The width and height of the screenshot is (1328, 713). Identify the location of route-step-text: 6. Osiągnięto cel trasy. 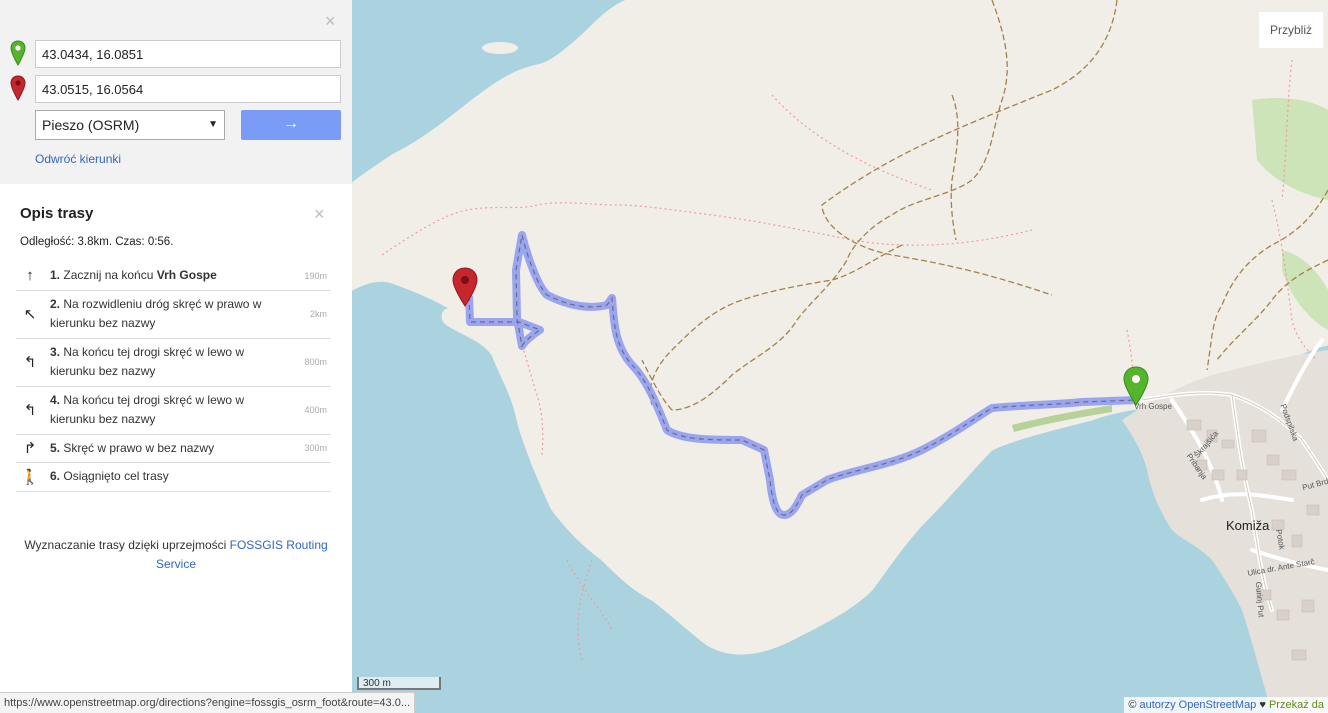
(109, 476).